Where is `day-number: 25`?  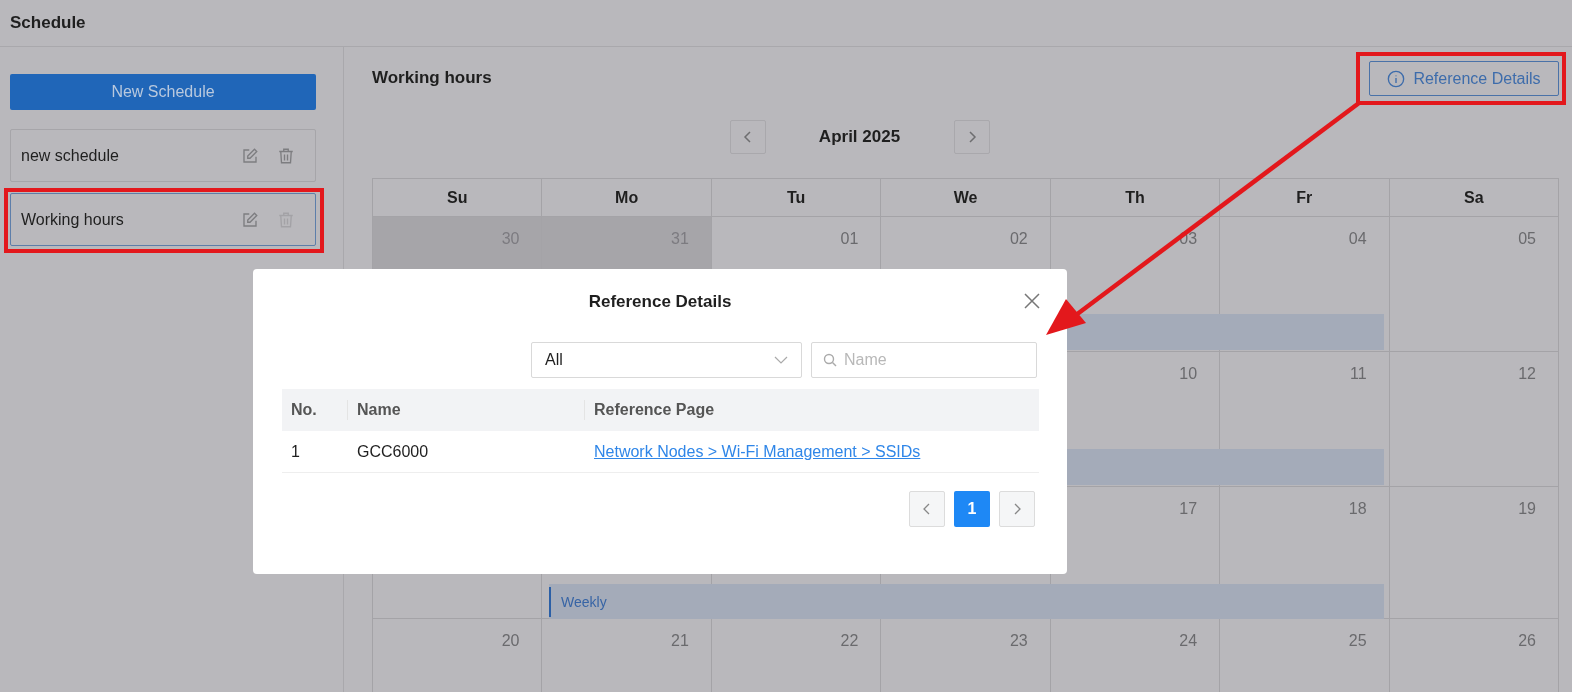 day-number: 25 is located at coordinates (1357, 640).